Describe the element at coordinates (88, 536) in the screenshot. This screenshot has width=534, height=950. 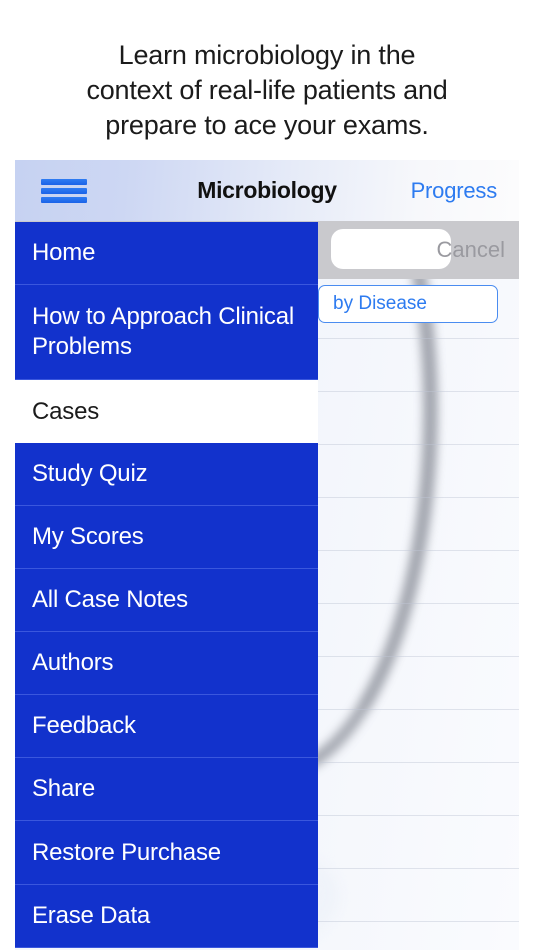
I see `drawer-item-label: My Scores` at that location.